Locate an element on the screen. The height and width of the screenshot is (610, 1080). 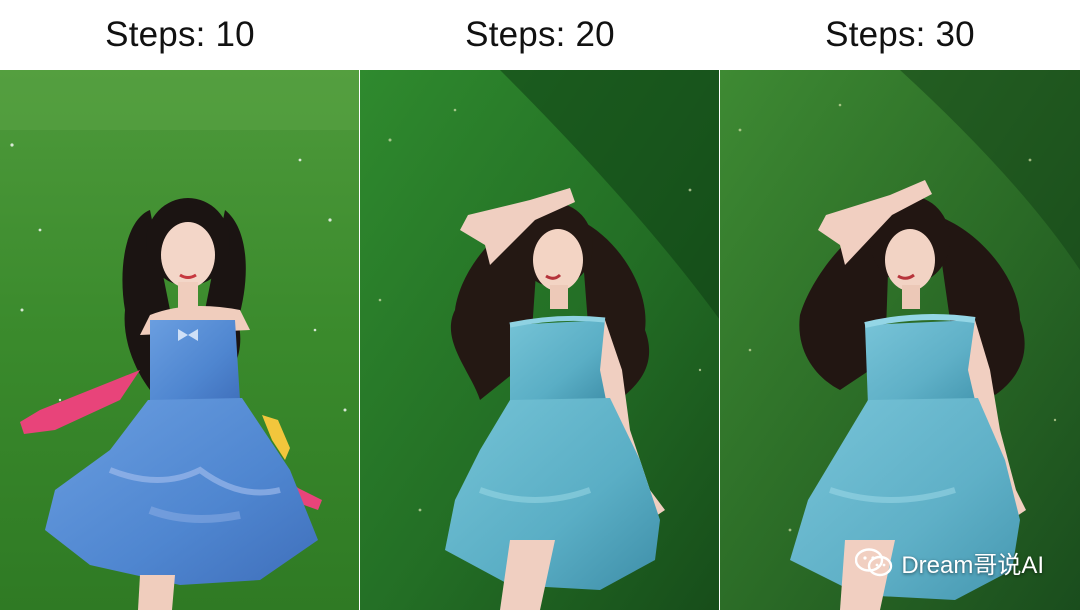
label-steps-30: Steps: 30 is located at coordinates (900, 34).